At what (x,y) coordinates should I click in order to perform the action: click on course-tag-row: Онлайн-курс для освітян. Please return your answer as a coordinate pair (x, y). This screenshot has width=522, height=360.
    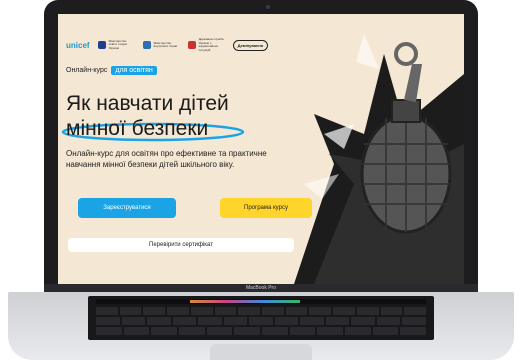
    Looking at the image, I should click on (111, 70).